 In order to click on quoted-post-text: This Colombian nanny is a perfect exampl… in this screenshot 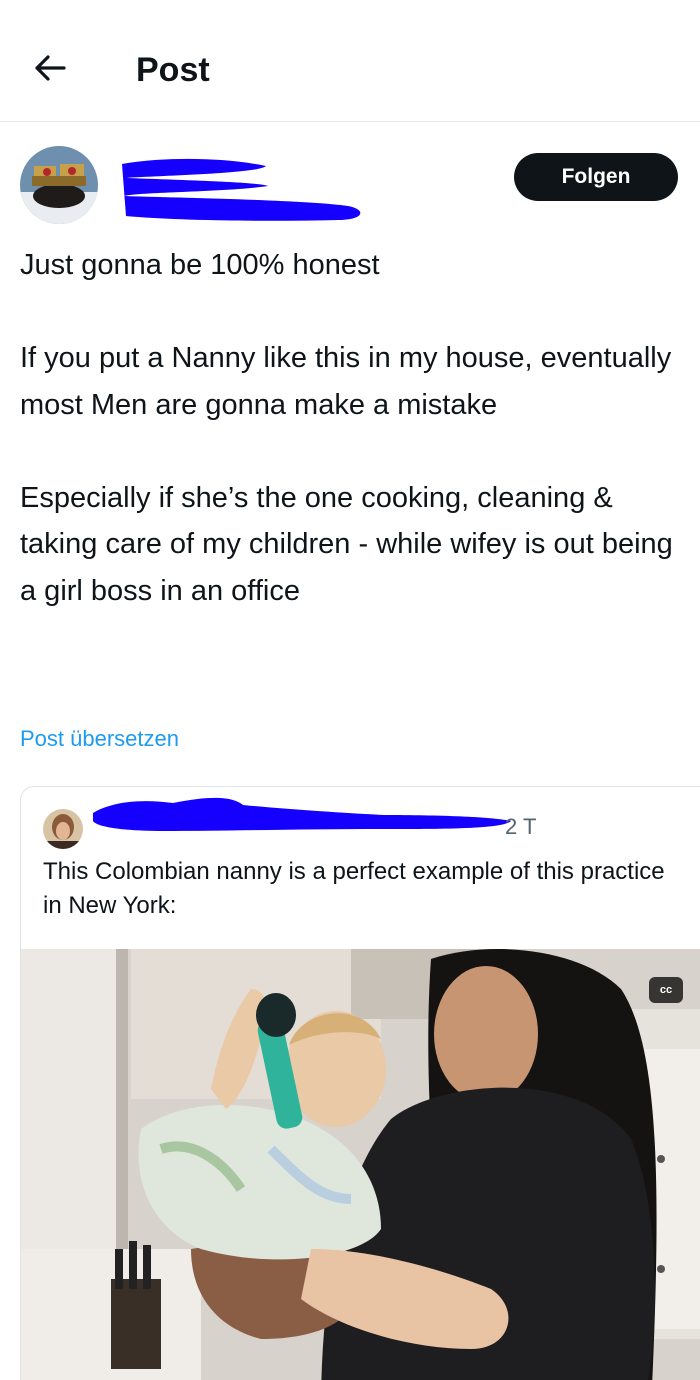, I will do `click(354, 888)`.